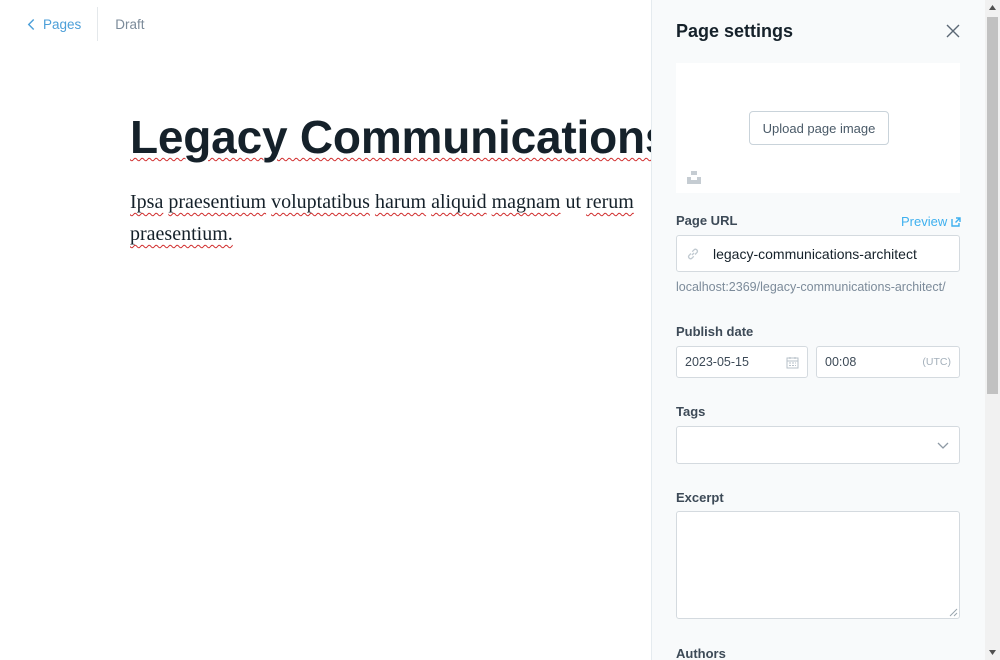  I want to click on calendar-icon, so click(792, 362).